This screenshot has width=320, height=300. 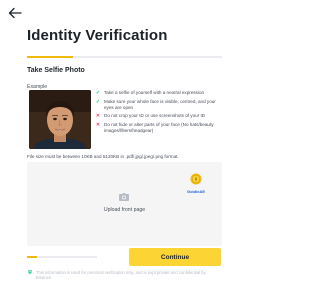 What do you see at coordinates (124, 210) in the screenshot?
I see `upload-label: Upload front page` at bounding box center [124, 210].